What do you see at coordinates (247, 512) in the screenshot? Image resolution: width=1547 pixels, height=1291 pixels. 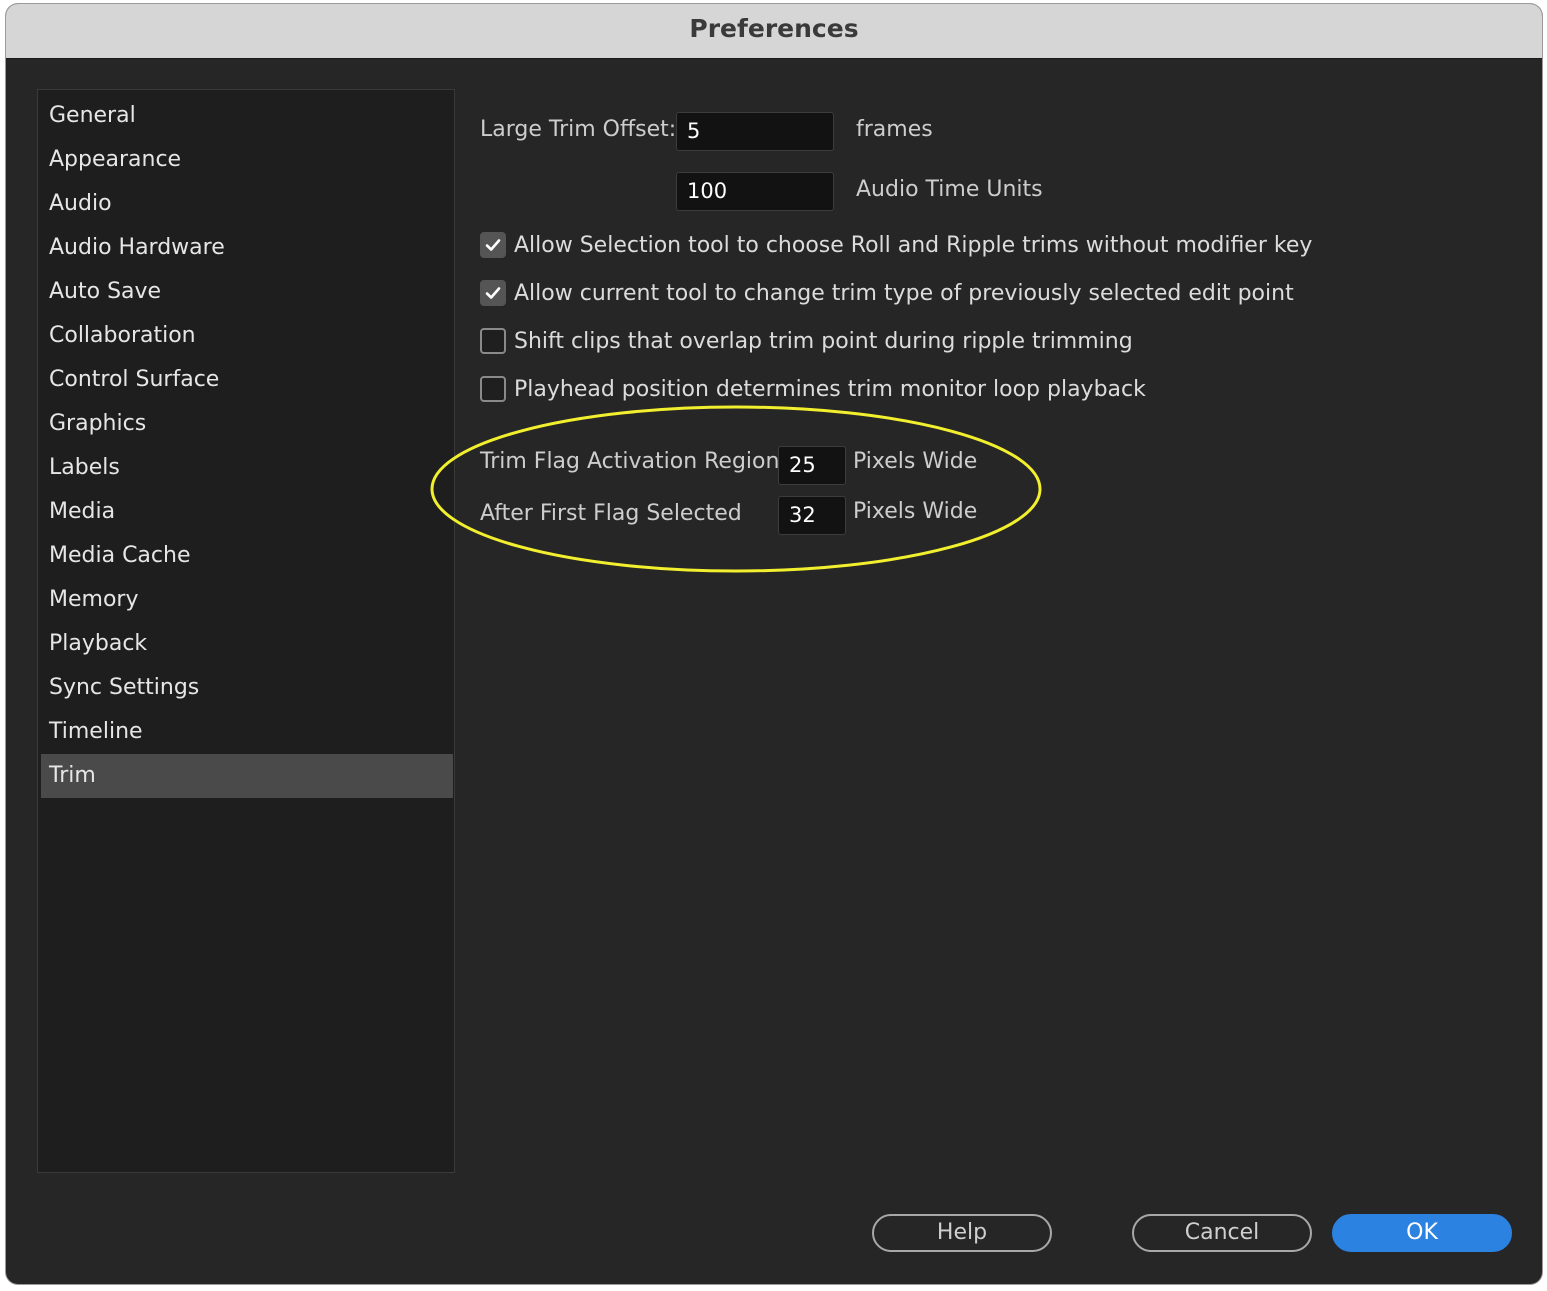 I see `sidebar-item-media: Media` at bounding box center [247, 512].